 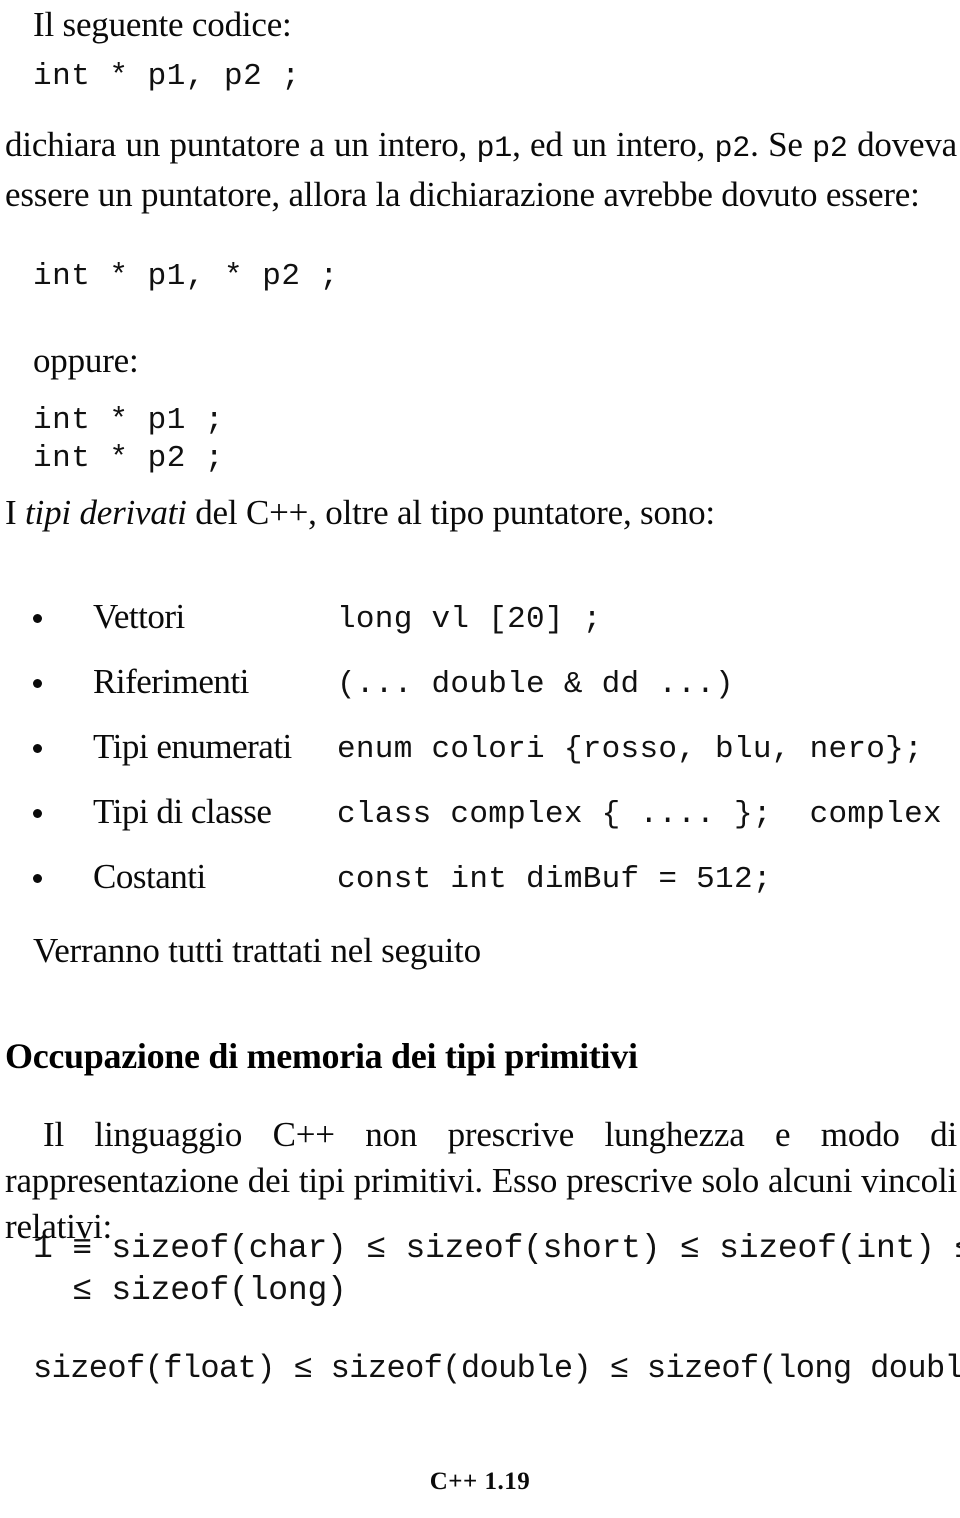 I want to click on derivati-text-1: I, so click(x=15, y=512).